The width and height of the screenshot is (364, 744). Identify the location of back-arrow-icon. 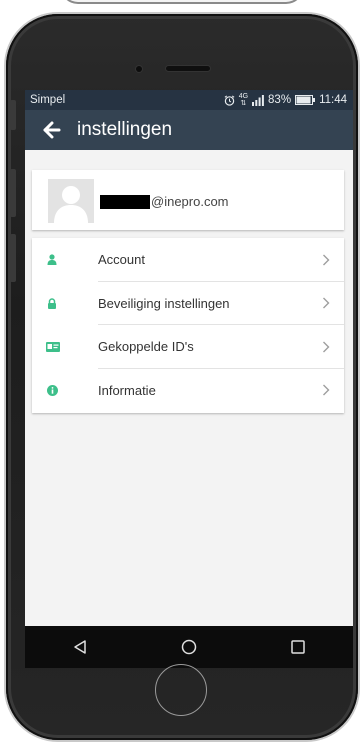
(52, 130).